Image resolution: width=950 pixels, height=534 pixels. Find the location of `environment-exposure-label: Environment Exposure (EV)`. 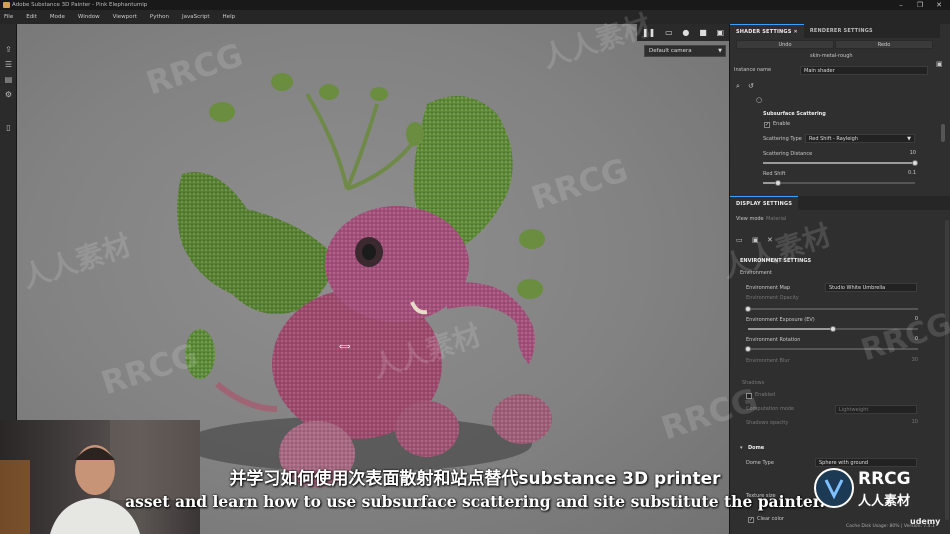

environment-exposure-label: Environment Exposure (EV) is located at coordinates (780, 320).